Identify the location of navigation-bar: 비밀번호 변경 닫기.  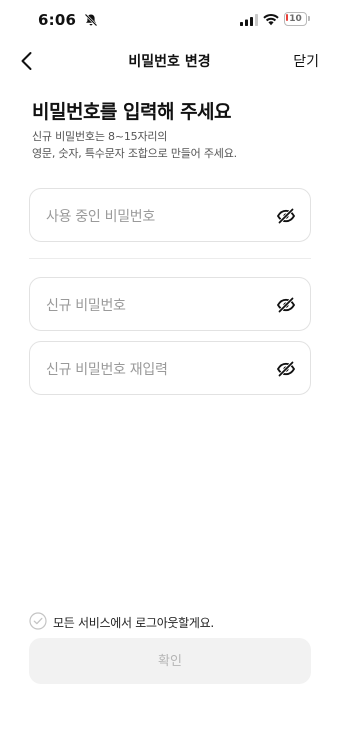
(169, 60).